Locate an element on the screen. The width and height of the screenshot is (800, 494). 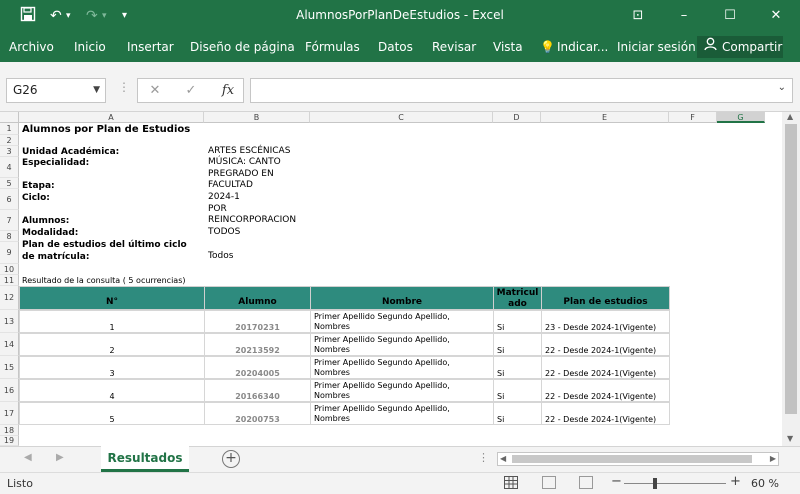
label-plan-2: de matrícula: is located at coordinates (56, 257).